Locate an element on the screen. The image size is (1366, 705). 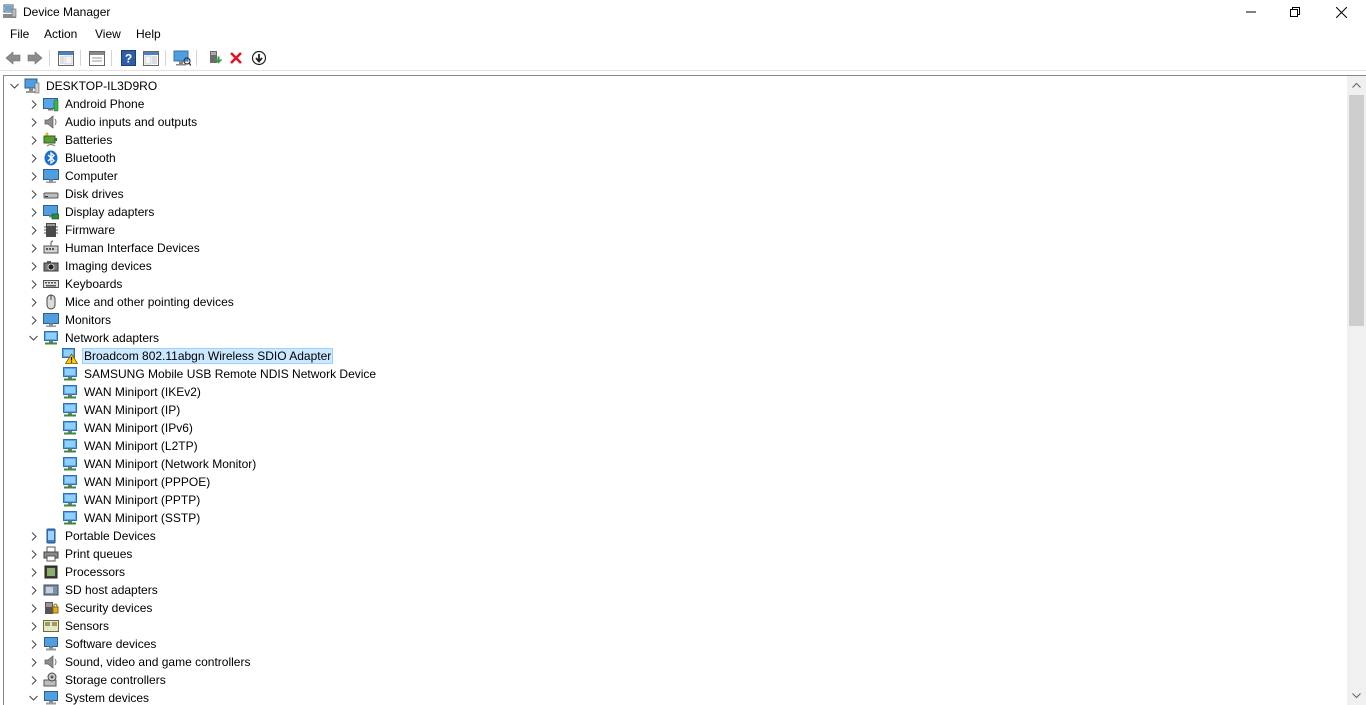
help-icon: ? is located at coordinates (128, 58).